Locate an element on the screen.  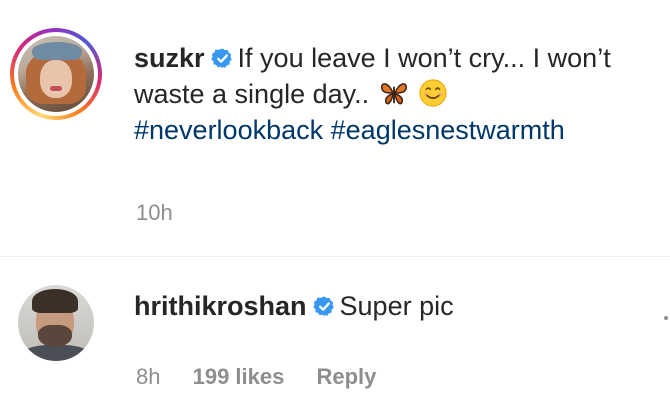
smiling-face-emoji-icon is located at coordinates (433, 93).